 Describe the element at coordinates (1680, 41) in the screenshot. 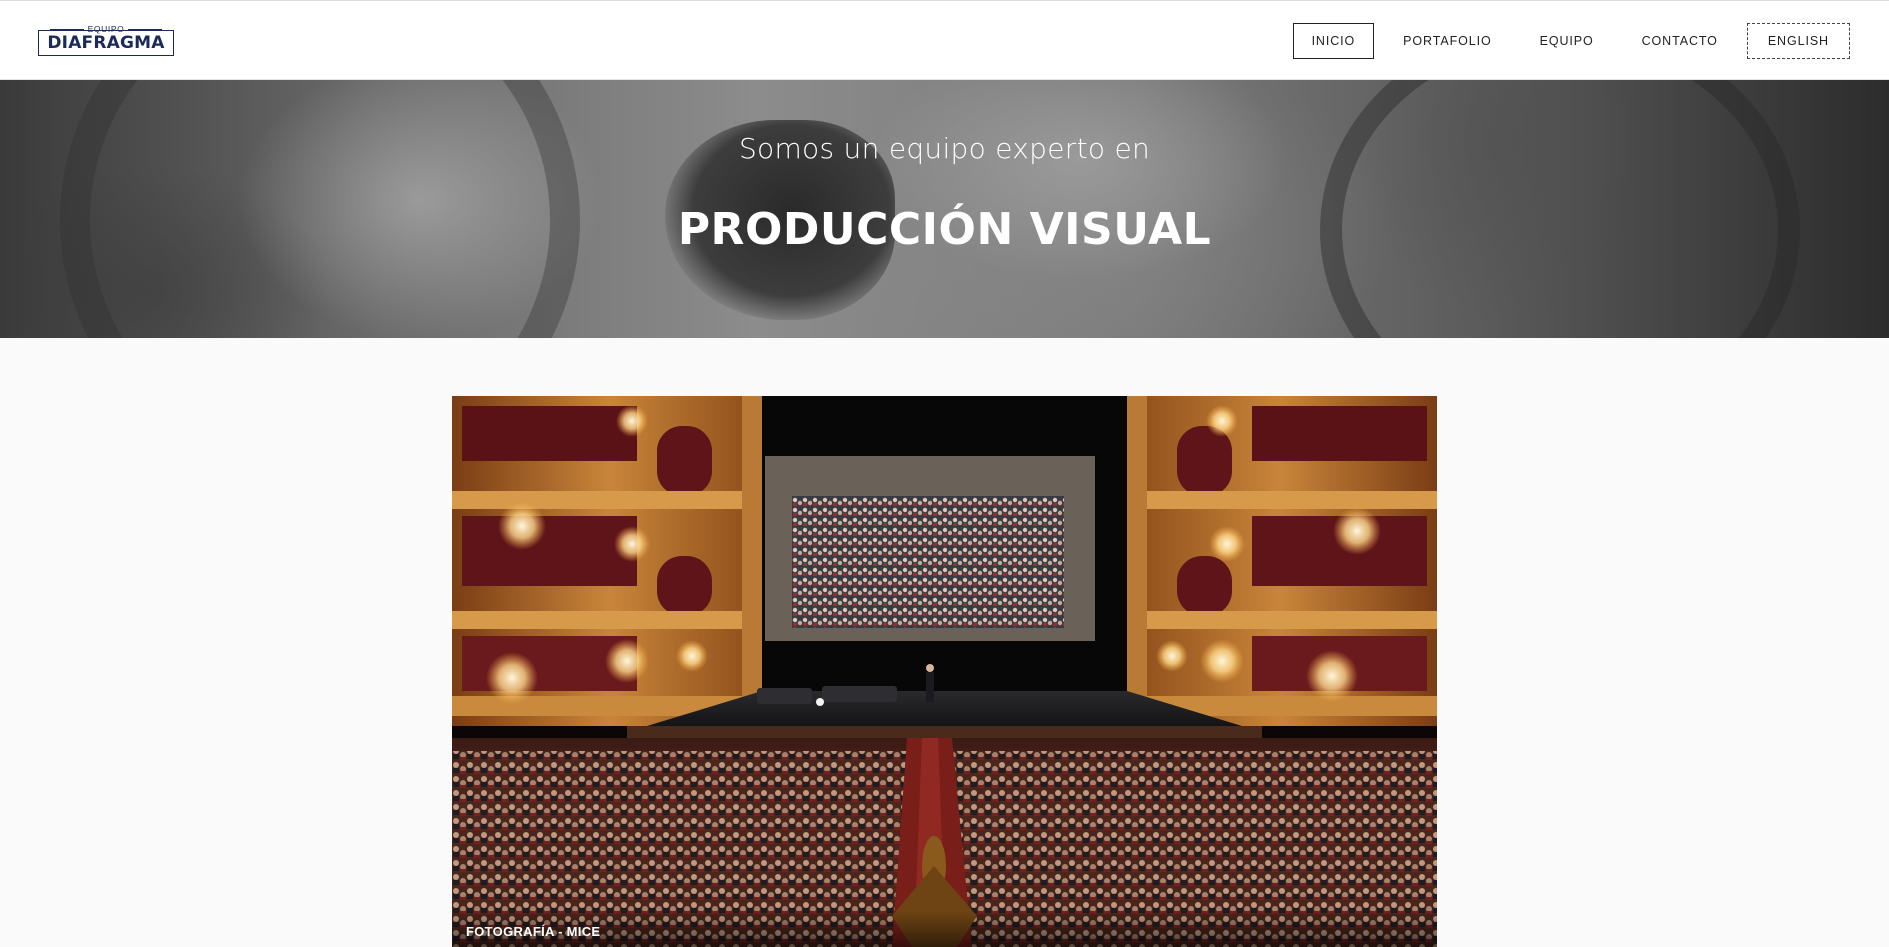

I see `nav-item-contacto: CONTACTO` at that location.